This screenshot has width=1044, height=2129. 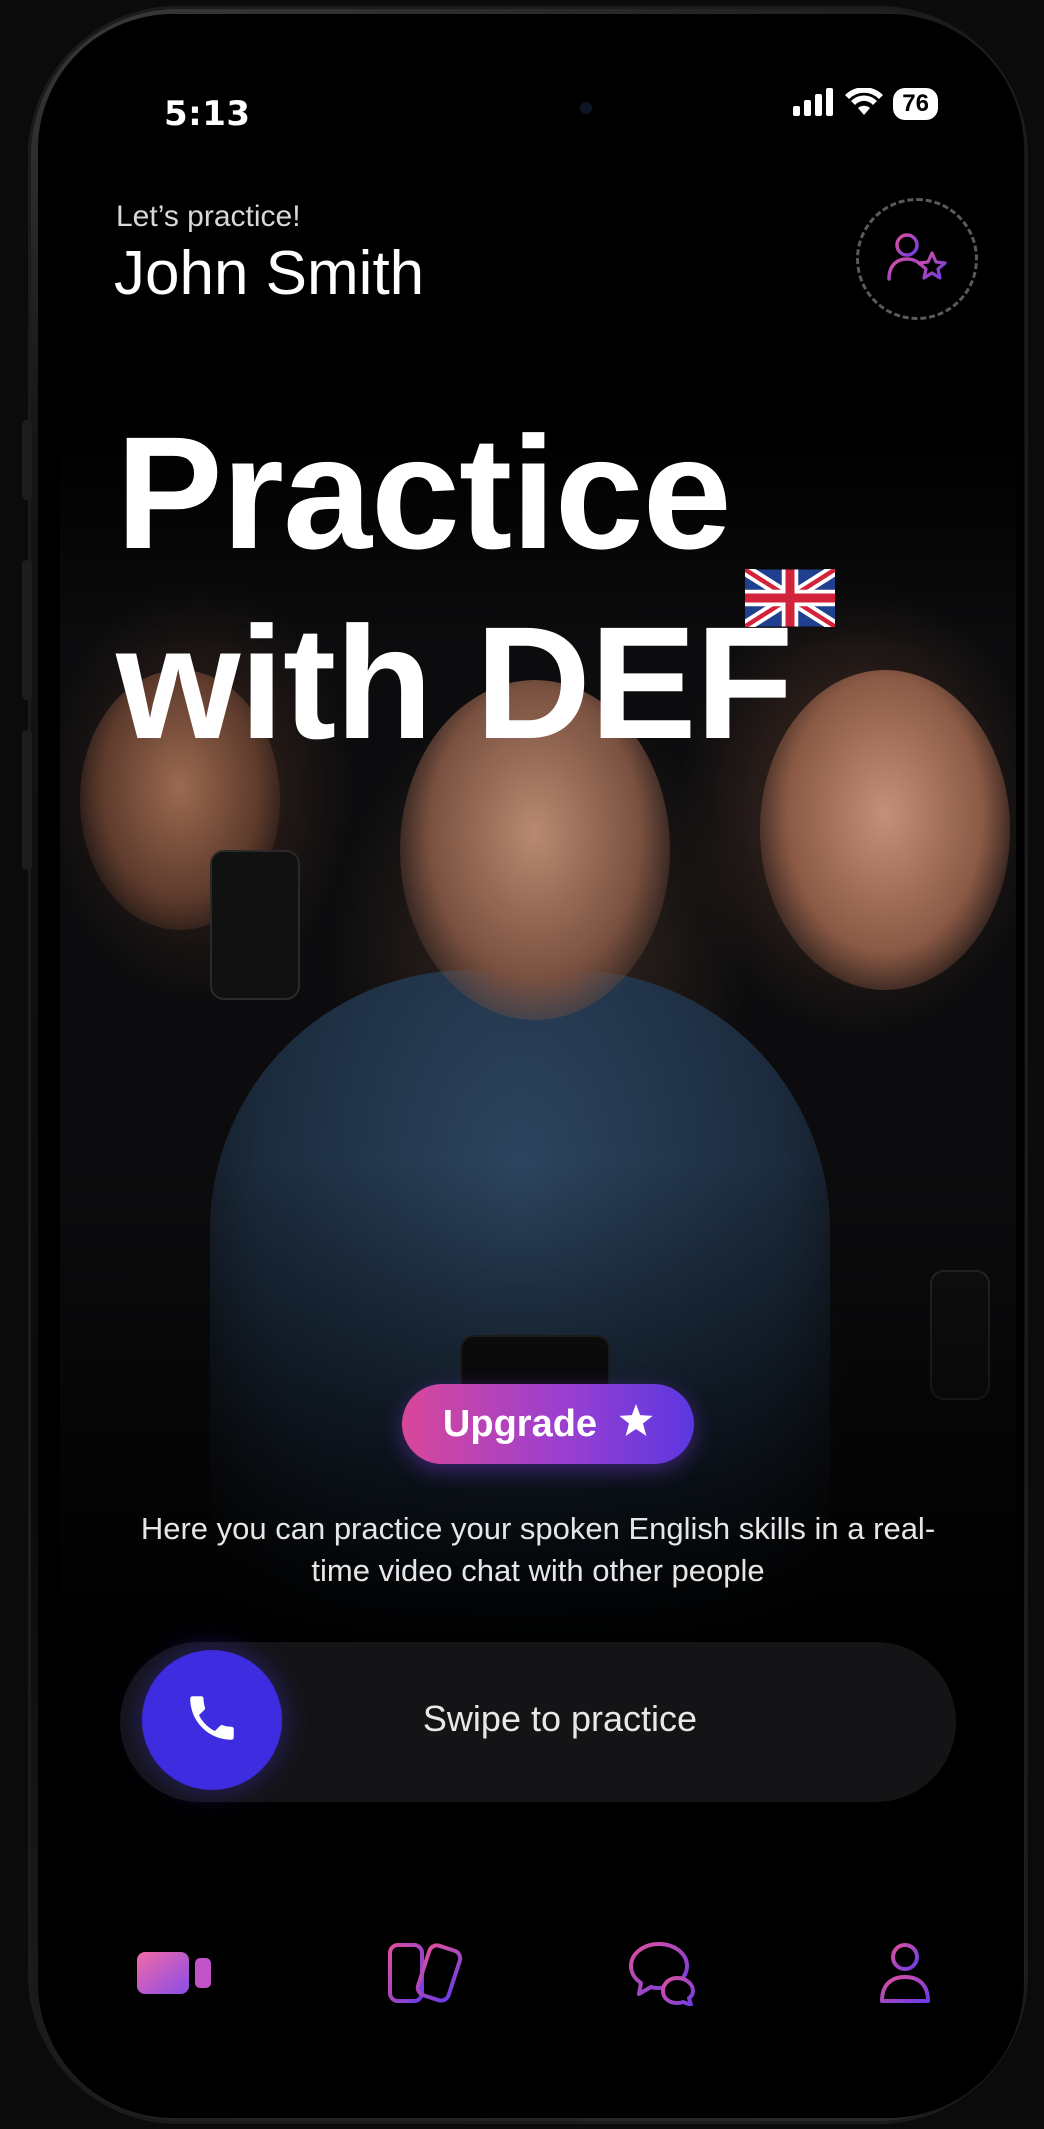 What do you see at coordinates (207, 114) in the screenshot?
I see `status-time: 5:13` at bounding box center [207, 114].